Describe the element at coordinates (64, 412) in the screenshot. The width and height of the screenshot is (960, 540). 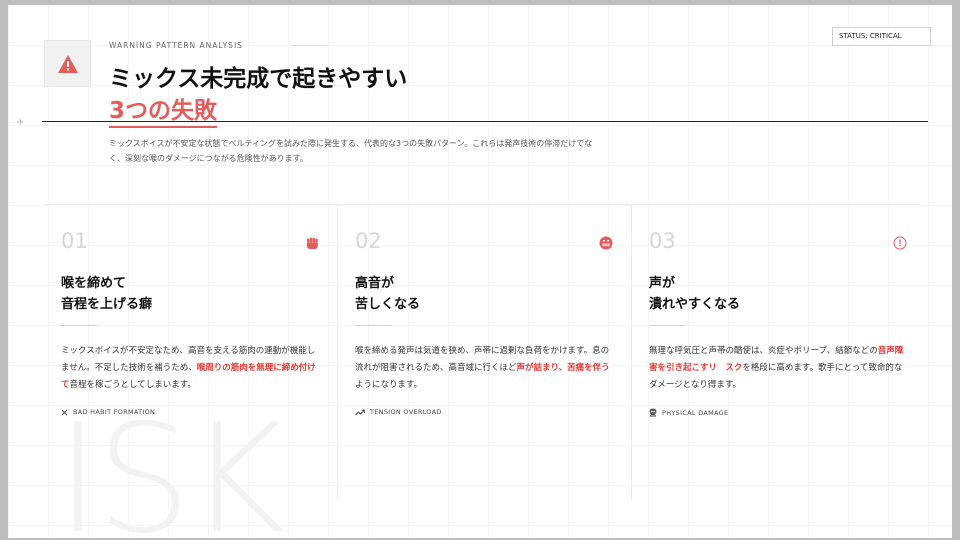
I see `x-icon` at that location.